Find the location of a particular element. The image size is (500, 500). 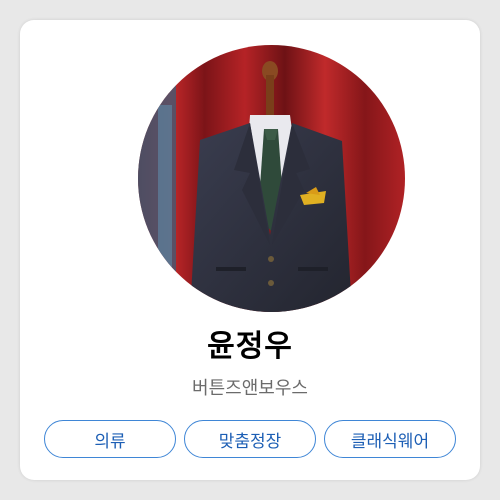

tag-button-custom-suit: 맞춤정장 is located at coordinates (250, 439).